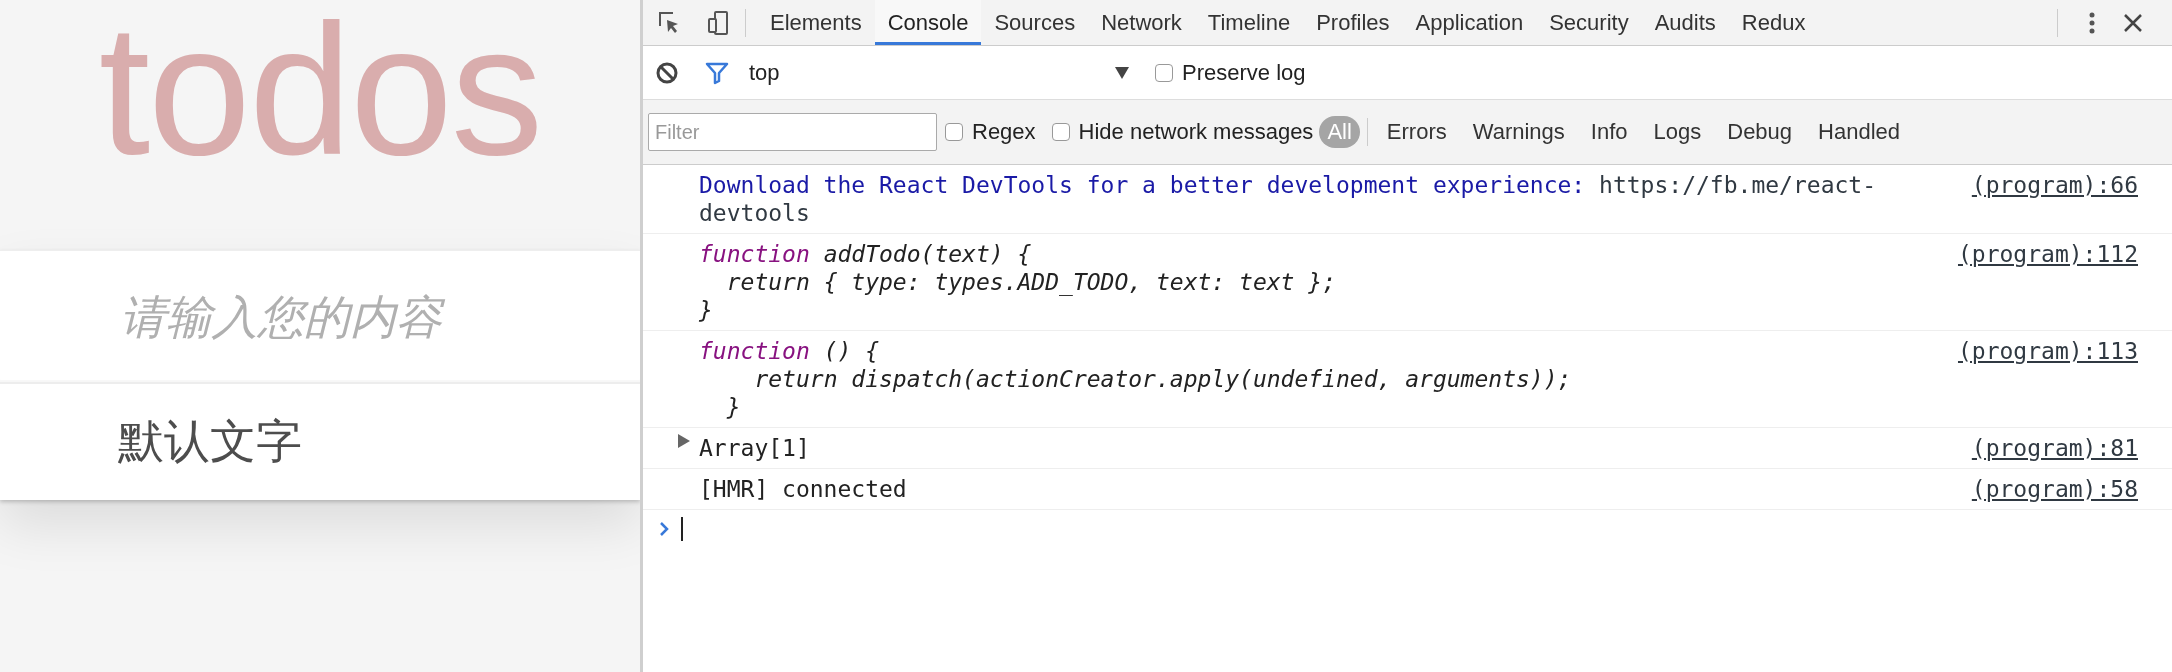  Describe the element at coordinates (1677, 132) in the screenshot. I see `level-filter: Logs` at that location.